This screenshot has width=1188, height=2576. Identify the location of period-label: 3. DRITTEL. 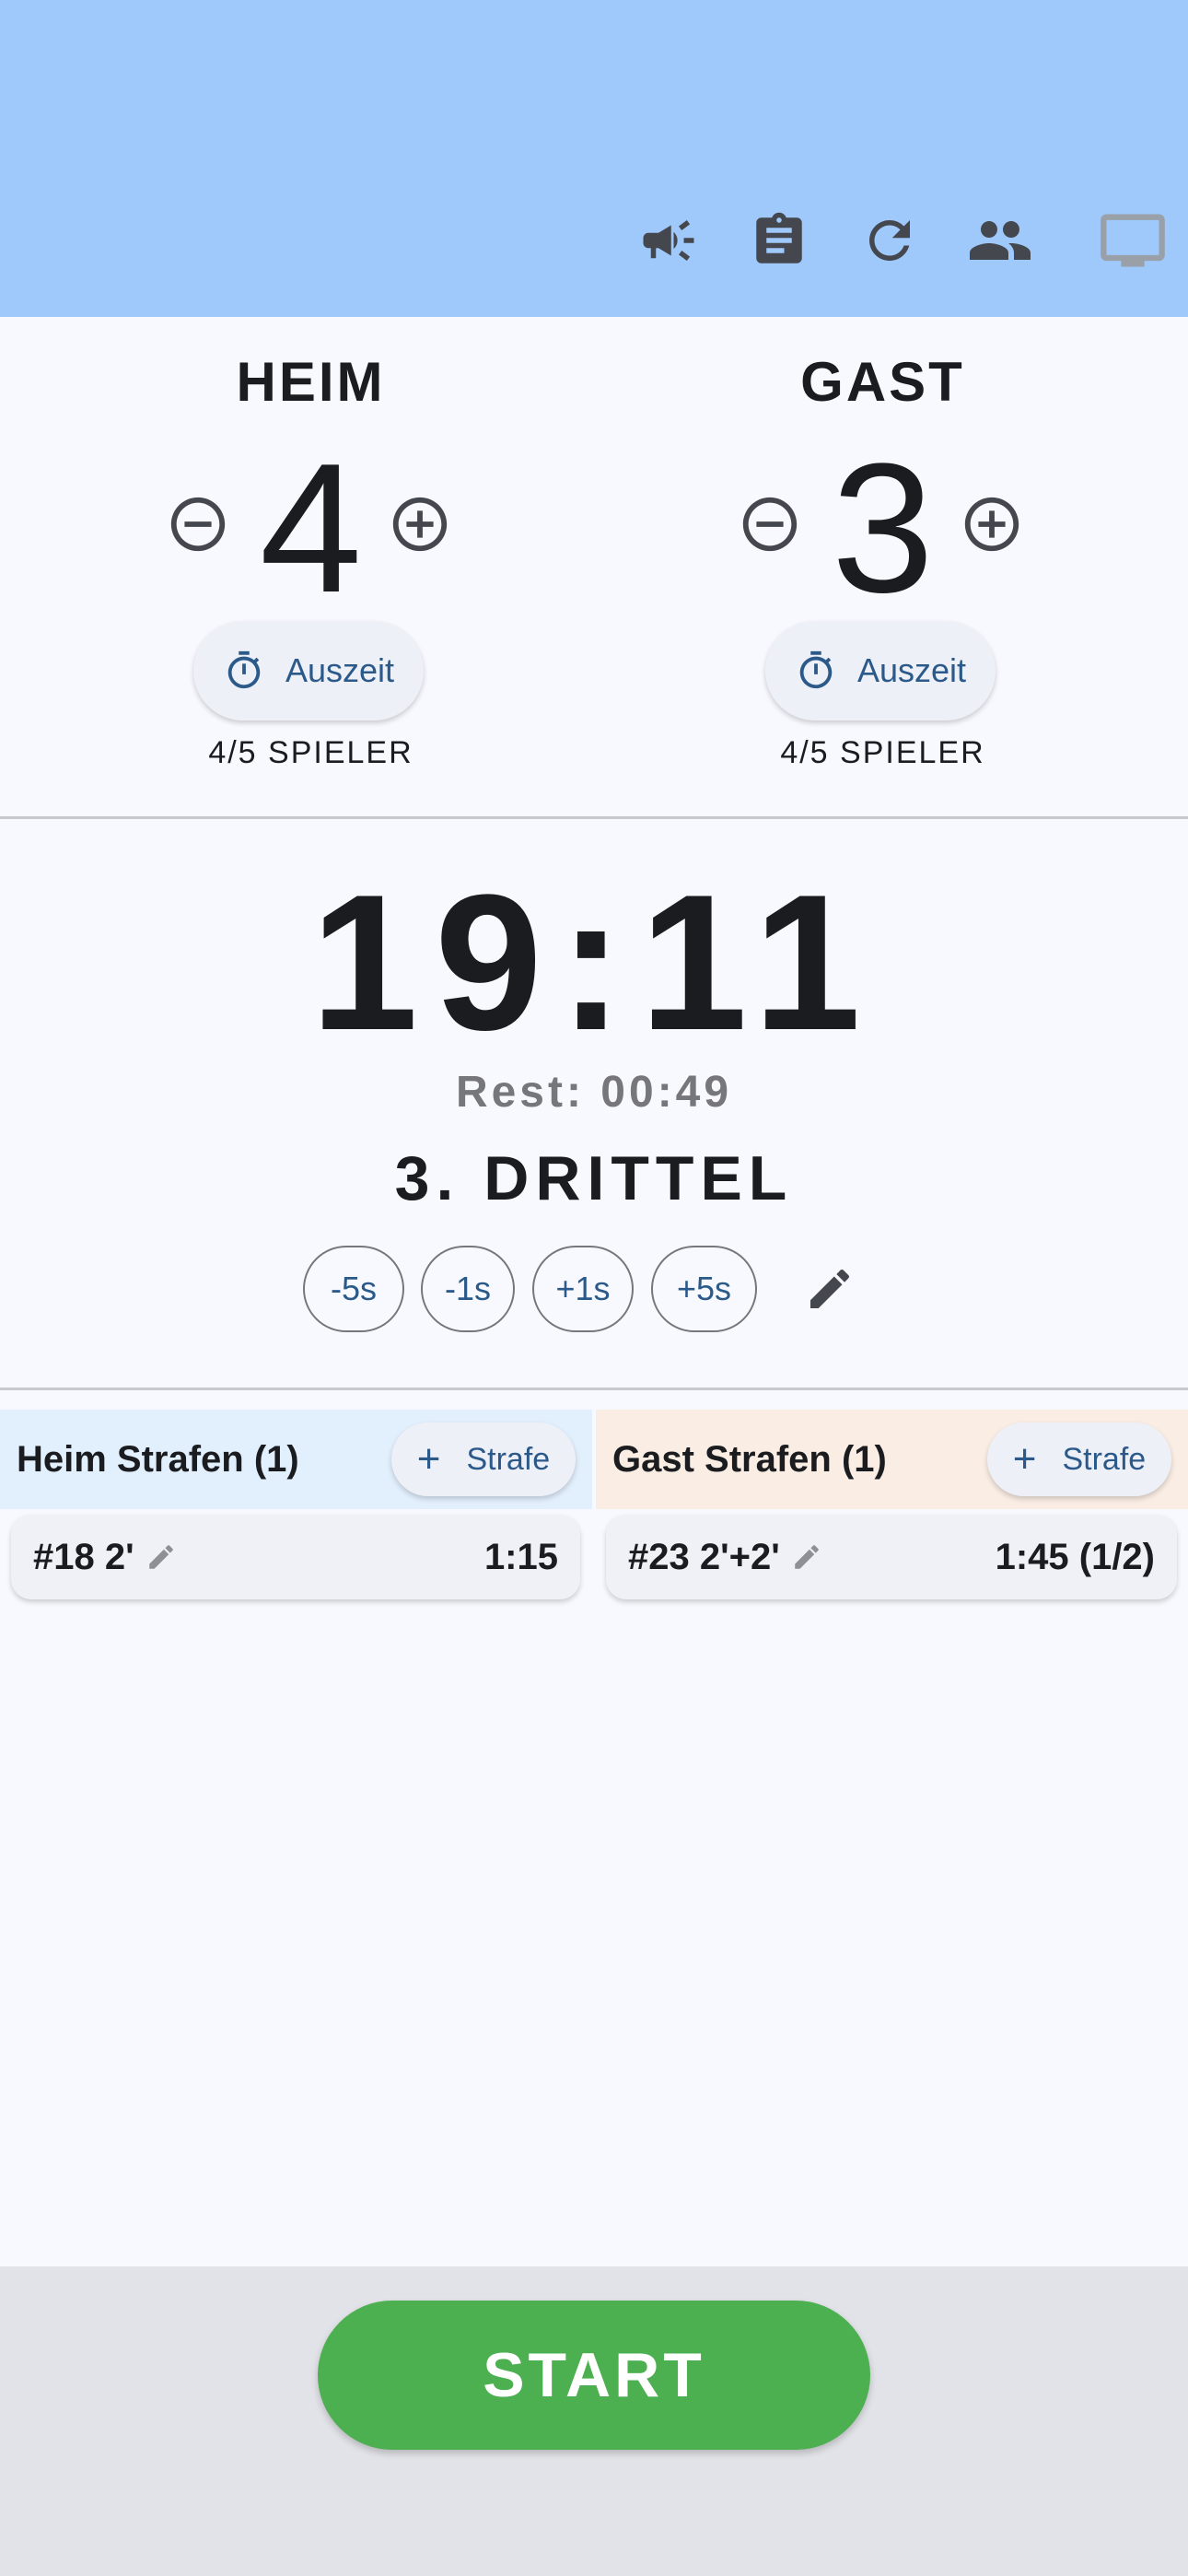
(594, 1178).